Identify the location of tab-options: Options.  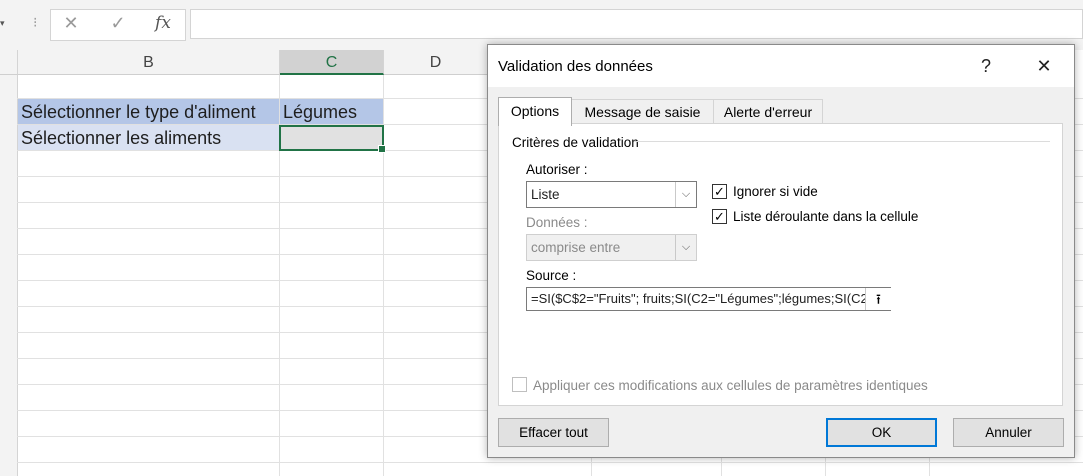
(535, 111).